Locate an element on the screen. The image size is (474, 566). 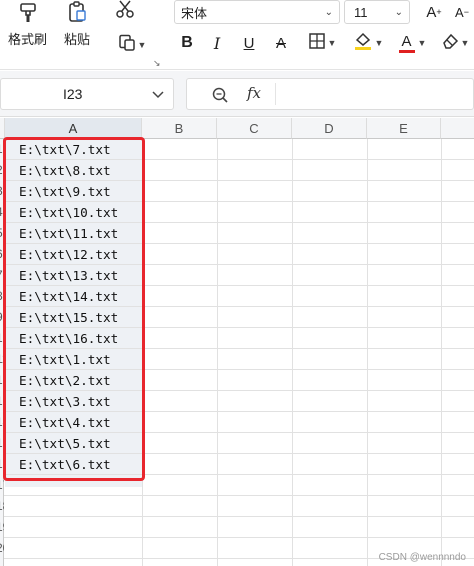
italic-label: I is located at coordinates (217, 43).